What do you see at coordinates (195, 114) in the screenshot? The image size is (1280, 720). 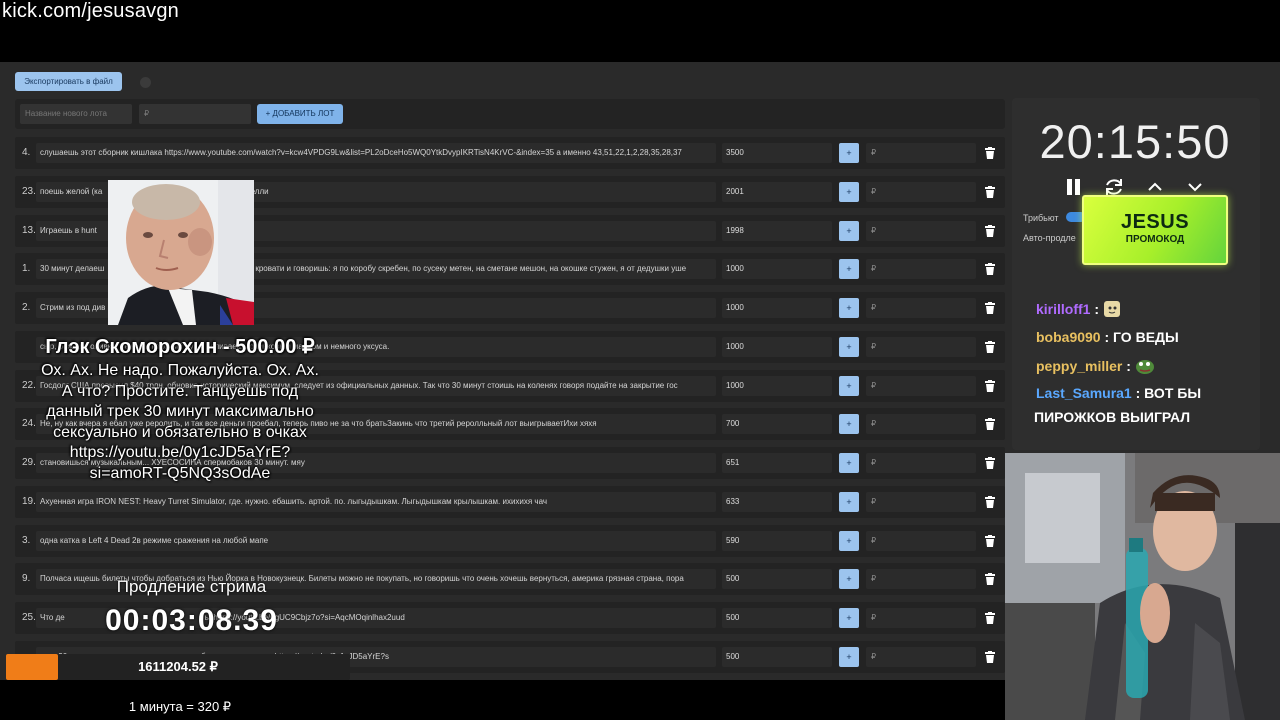 I see `new-lot-amount-input: ₽` at bounding box center [195, 114].